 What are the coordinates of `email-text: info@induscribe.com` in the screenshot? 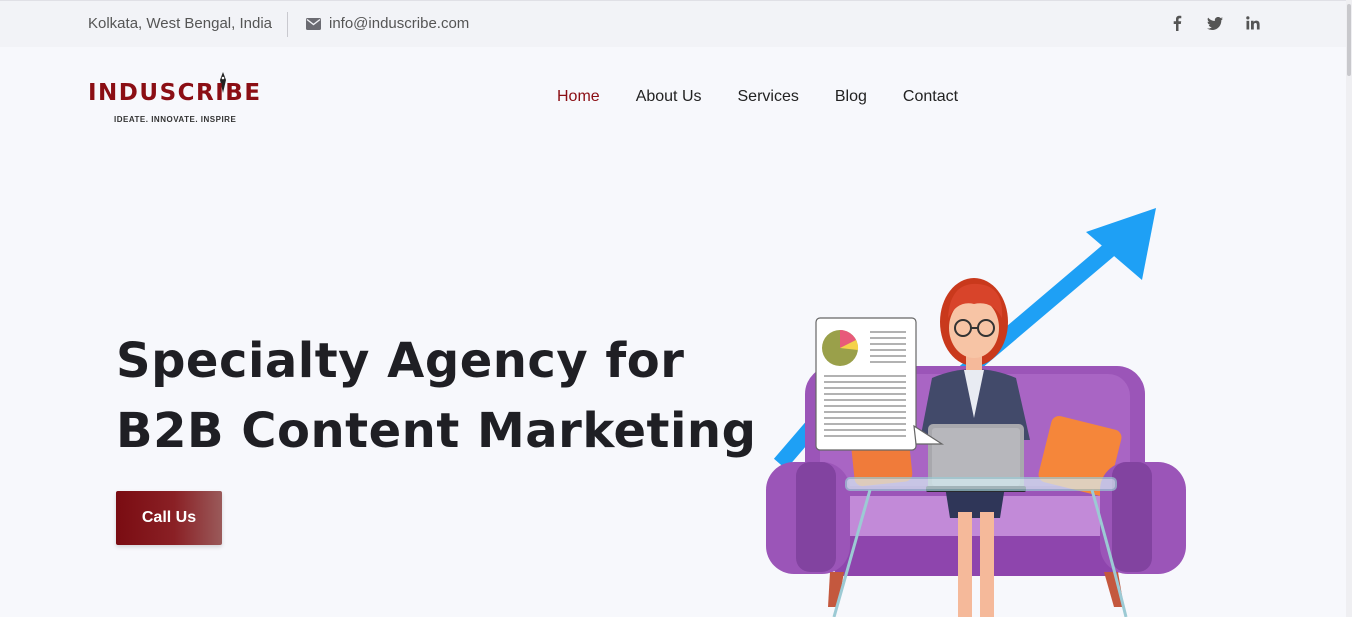 It's located at (399, 23).